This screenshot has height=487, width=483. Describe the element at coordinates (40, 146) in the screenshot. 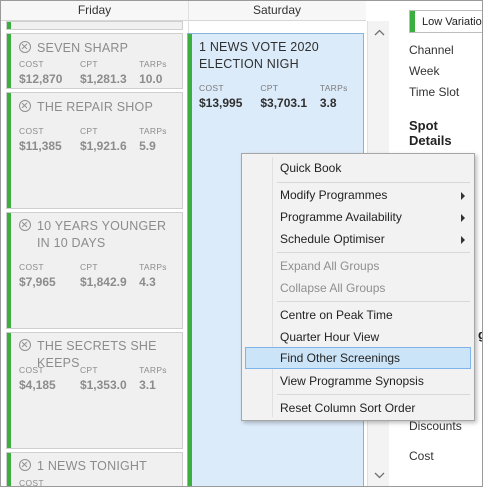

I see `cost-value: $11,385` at that location.